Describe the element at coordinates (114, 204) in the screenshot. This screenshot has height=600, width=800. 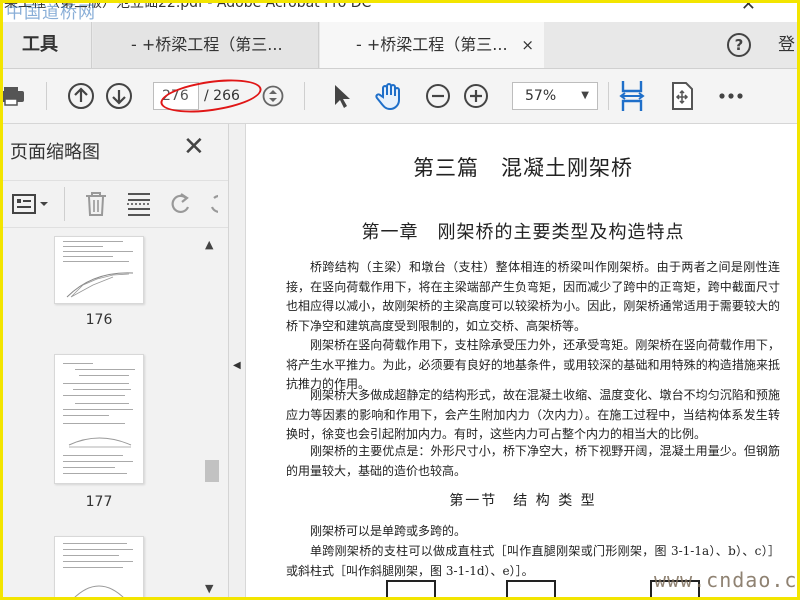
I see `thumbnail-toolbar` at that location.